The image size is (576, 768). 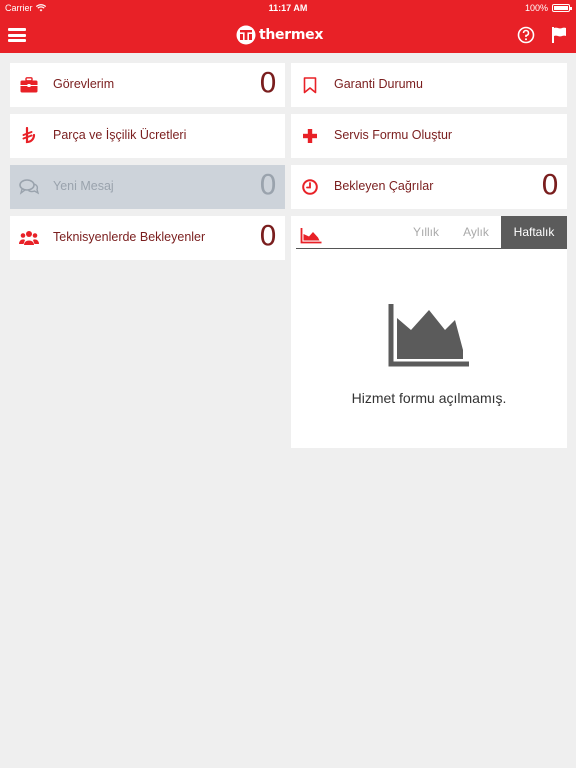 What do you see at coordinates (246, 35) in the screenshot?
I see `logo-mark-icon` at bounding box center [246, 35].